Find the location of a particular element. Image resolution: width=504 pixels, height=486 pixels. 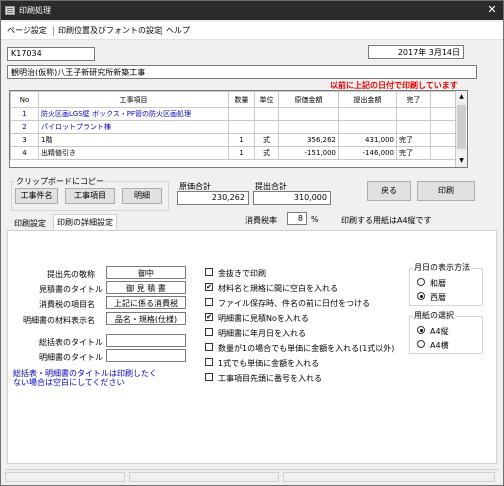

project-name-field: 観明治(仮称)八王子新研究所新築工事 is located at coordinates (242, 72).